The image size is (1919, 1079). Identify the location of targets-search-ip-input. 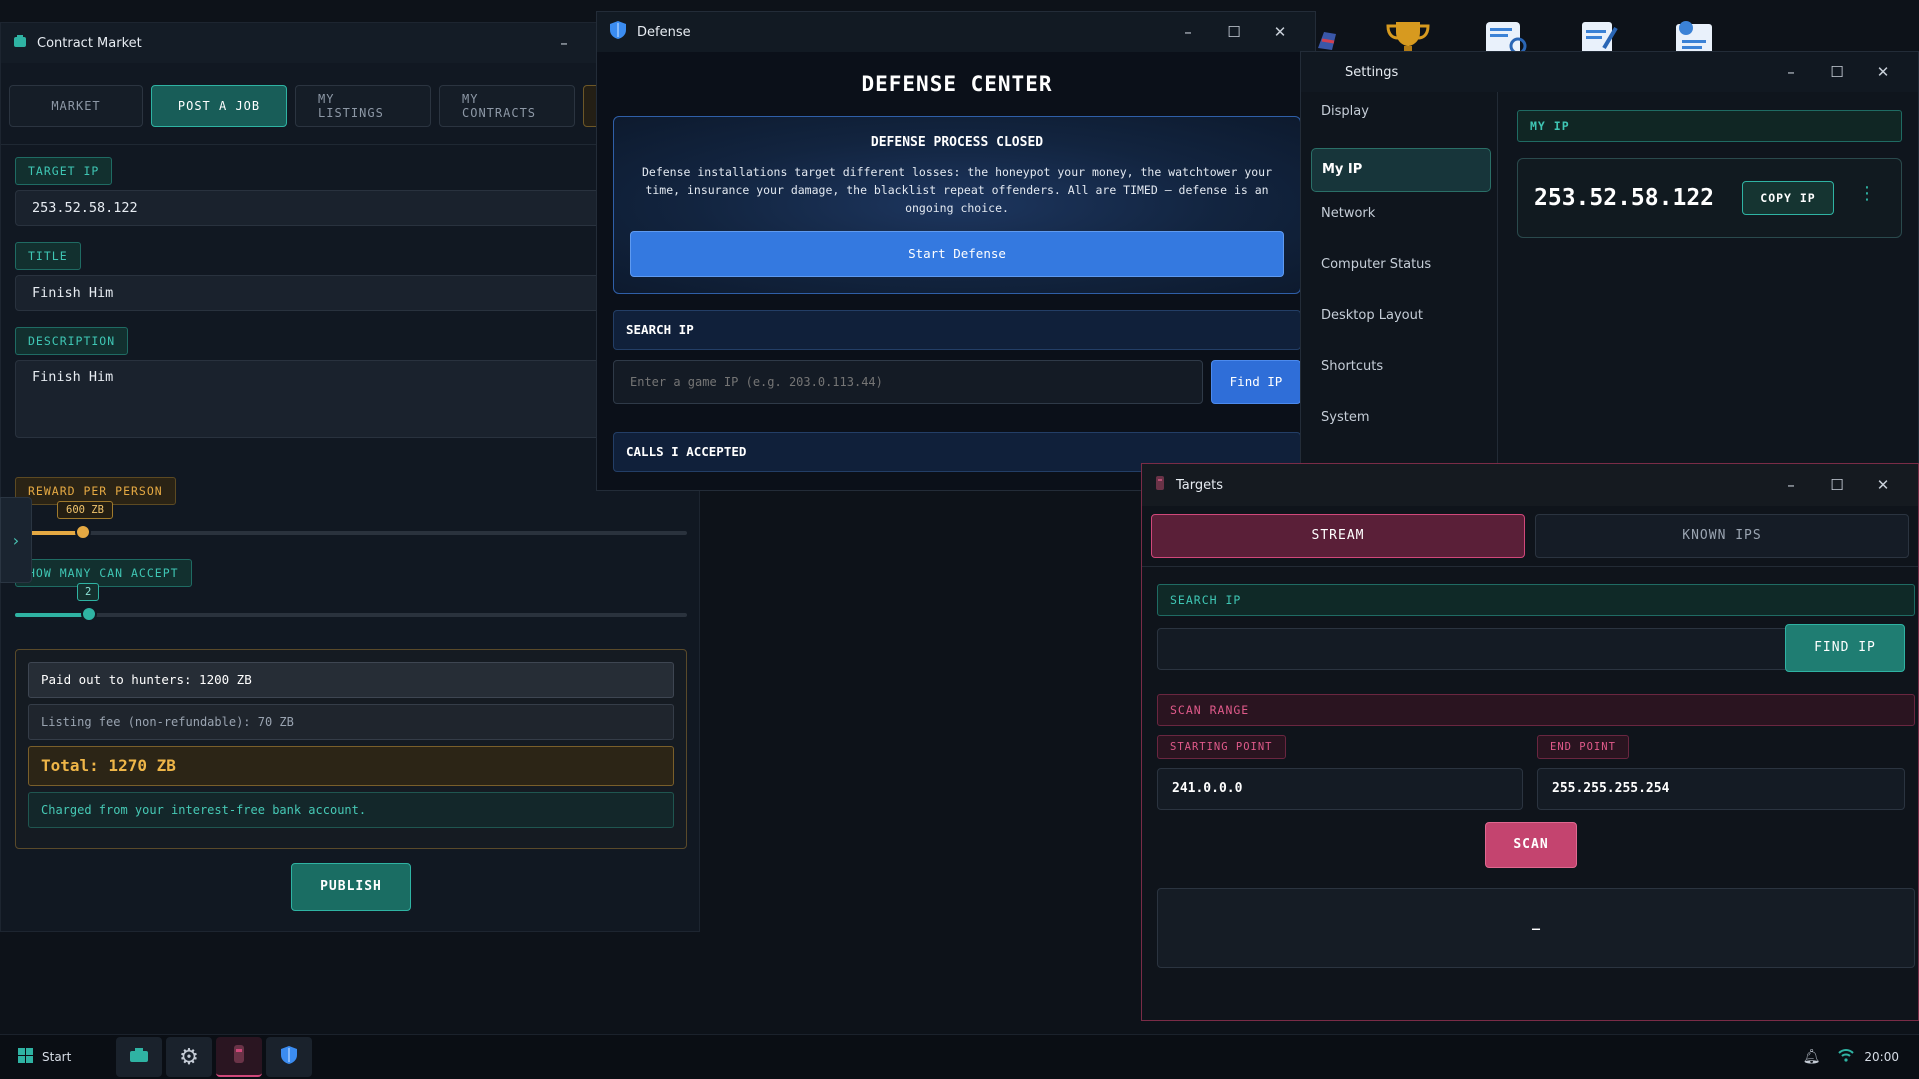
(1473, 649).